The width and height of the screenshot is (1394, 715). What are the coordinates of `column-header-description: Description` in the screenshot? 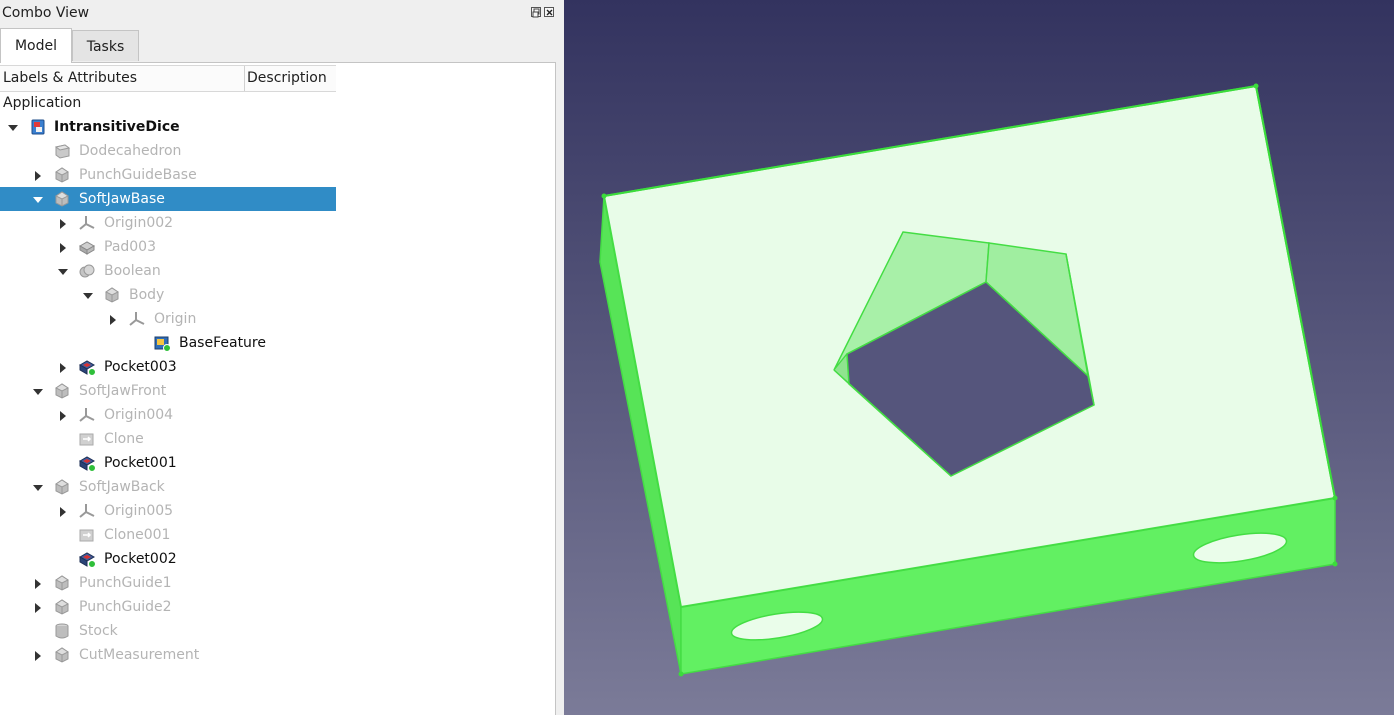 It's located at (287, 78).